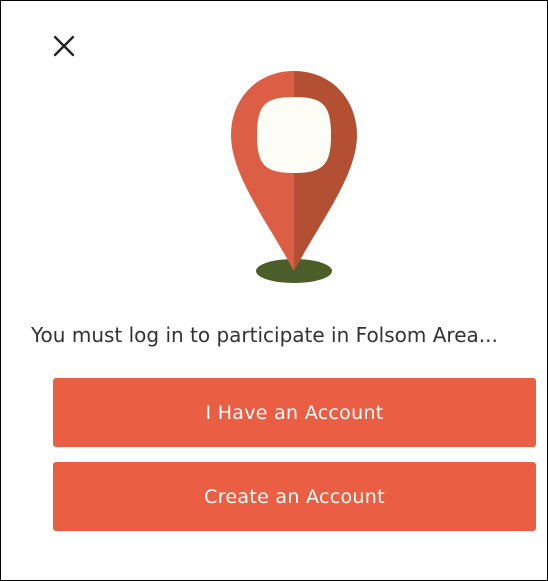 The height and width of the screenshot is (581, 548). What do you see at coordinates (294, 177) in the screenshot?
I see `location-pin-icon` at bounding box center [294, 177].